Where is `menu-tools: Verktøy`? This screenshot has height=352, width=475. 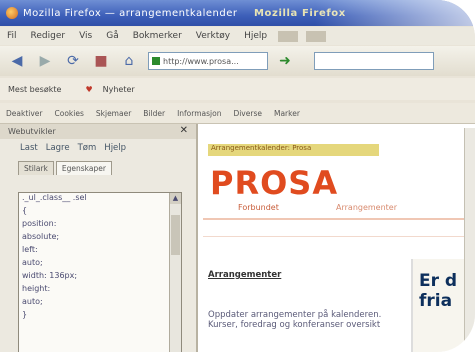 menu-tools: Verktøy is located at coordinates (213, 36).